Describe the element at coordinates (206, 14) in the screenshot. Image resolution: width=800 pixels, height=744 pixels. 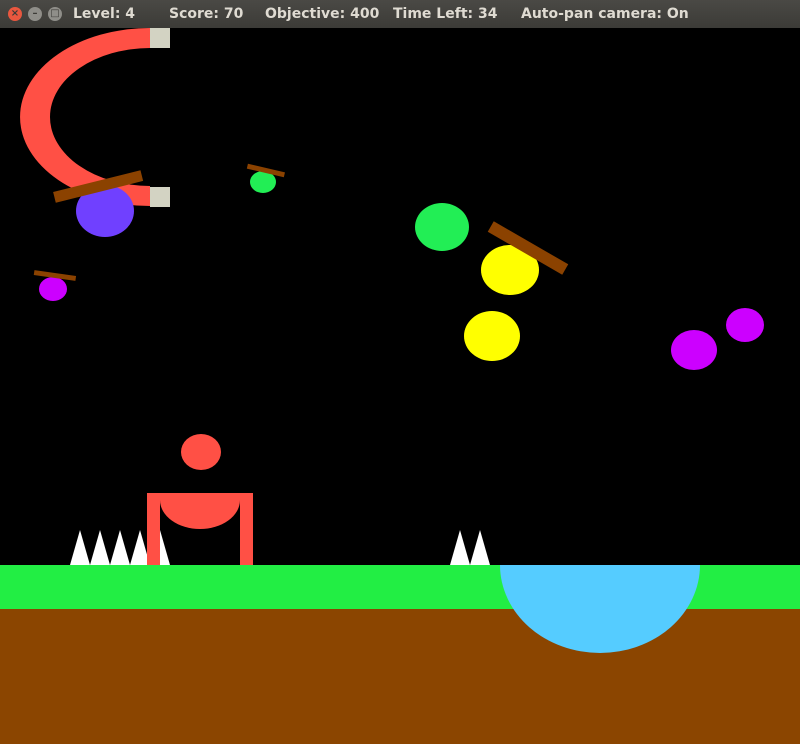
I see `score-indicator: Score: 70` at that location.